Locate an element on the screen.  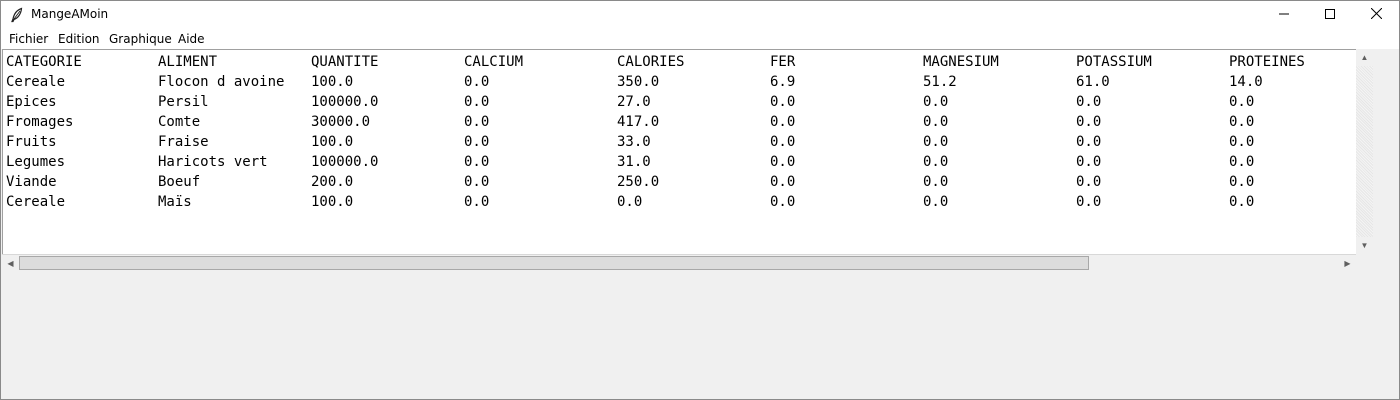
column-header-categorie: CATEGORIE is located at coordinates (44, 62).